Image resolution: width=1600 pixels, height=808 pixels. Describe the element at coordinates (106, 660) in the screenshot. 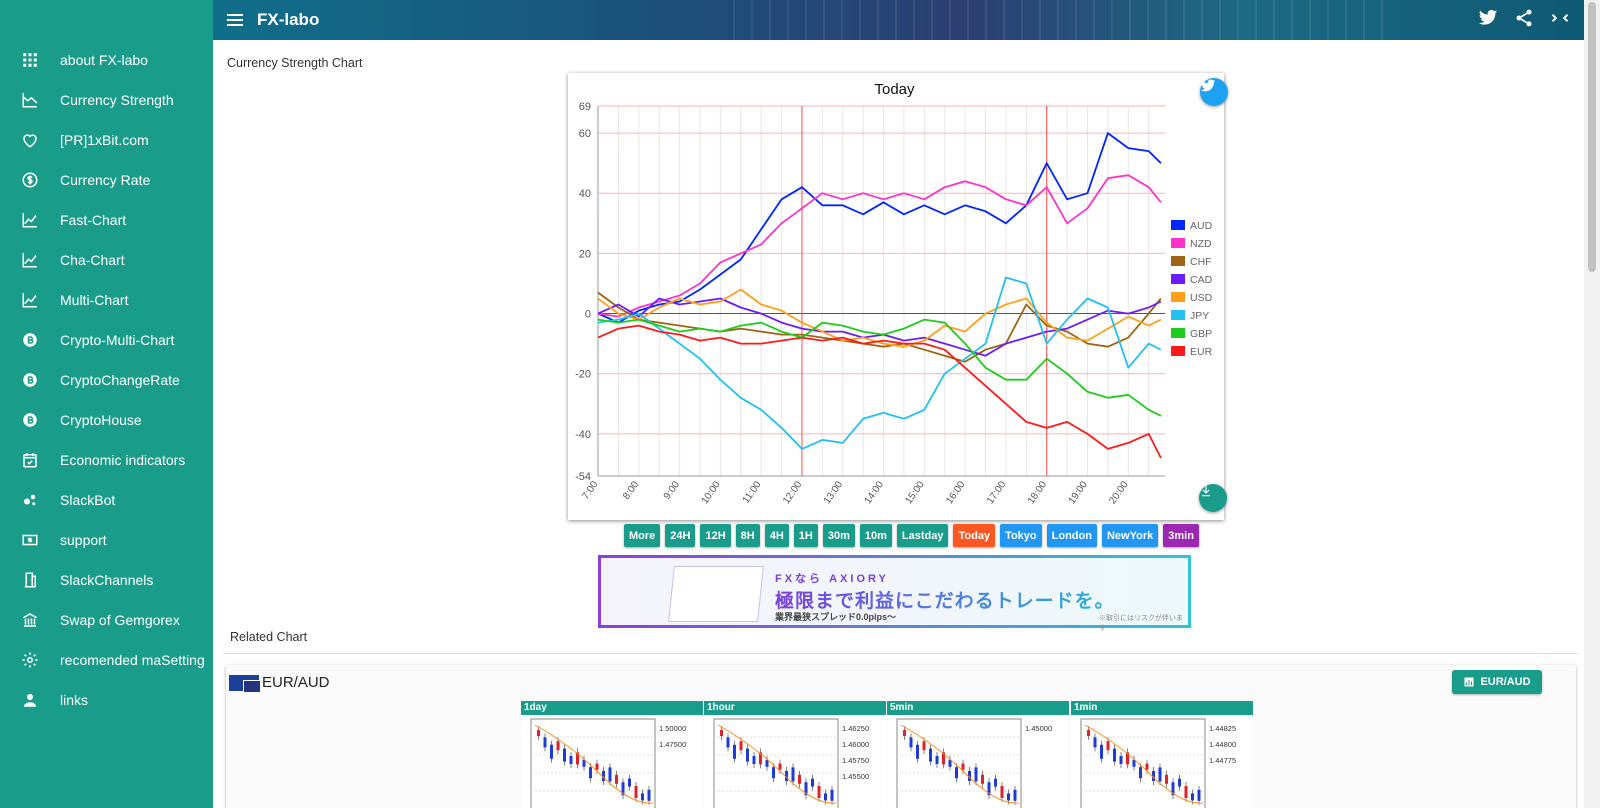

I see `sidebar-item-recomended-masetting: recomended maSetting` at that location.